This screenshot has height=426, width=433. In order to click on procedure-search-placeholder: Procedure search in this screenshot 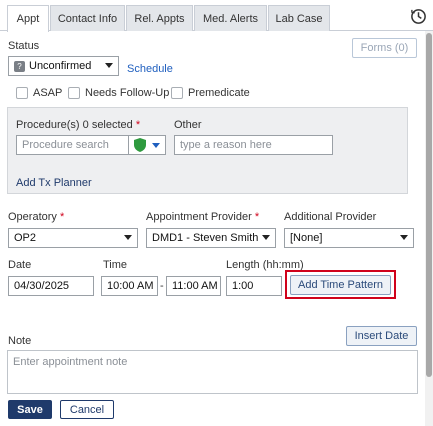, I will do `click(65, 145)`.